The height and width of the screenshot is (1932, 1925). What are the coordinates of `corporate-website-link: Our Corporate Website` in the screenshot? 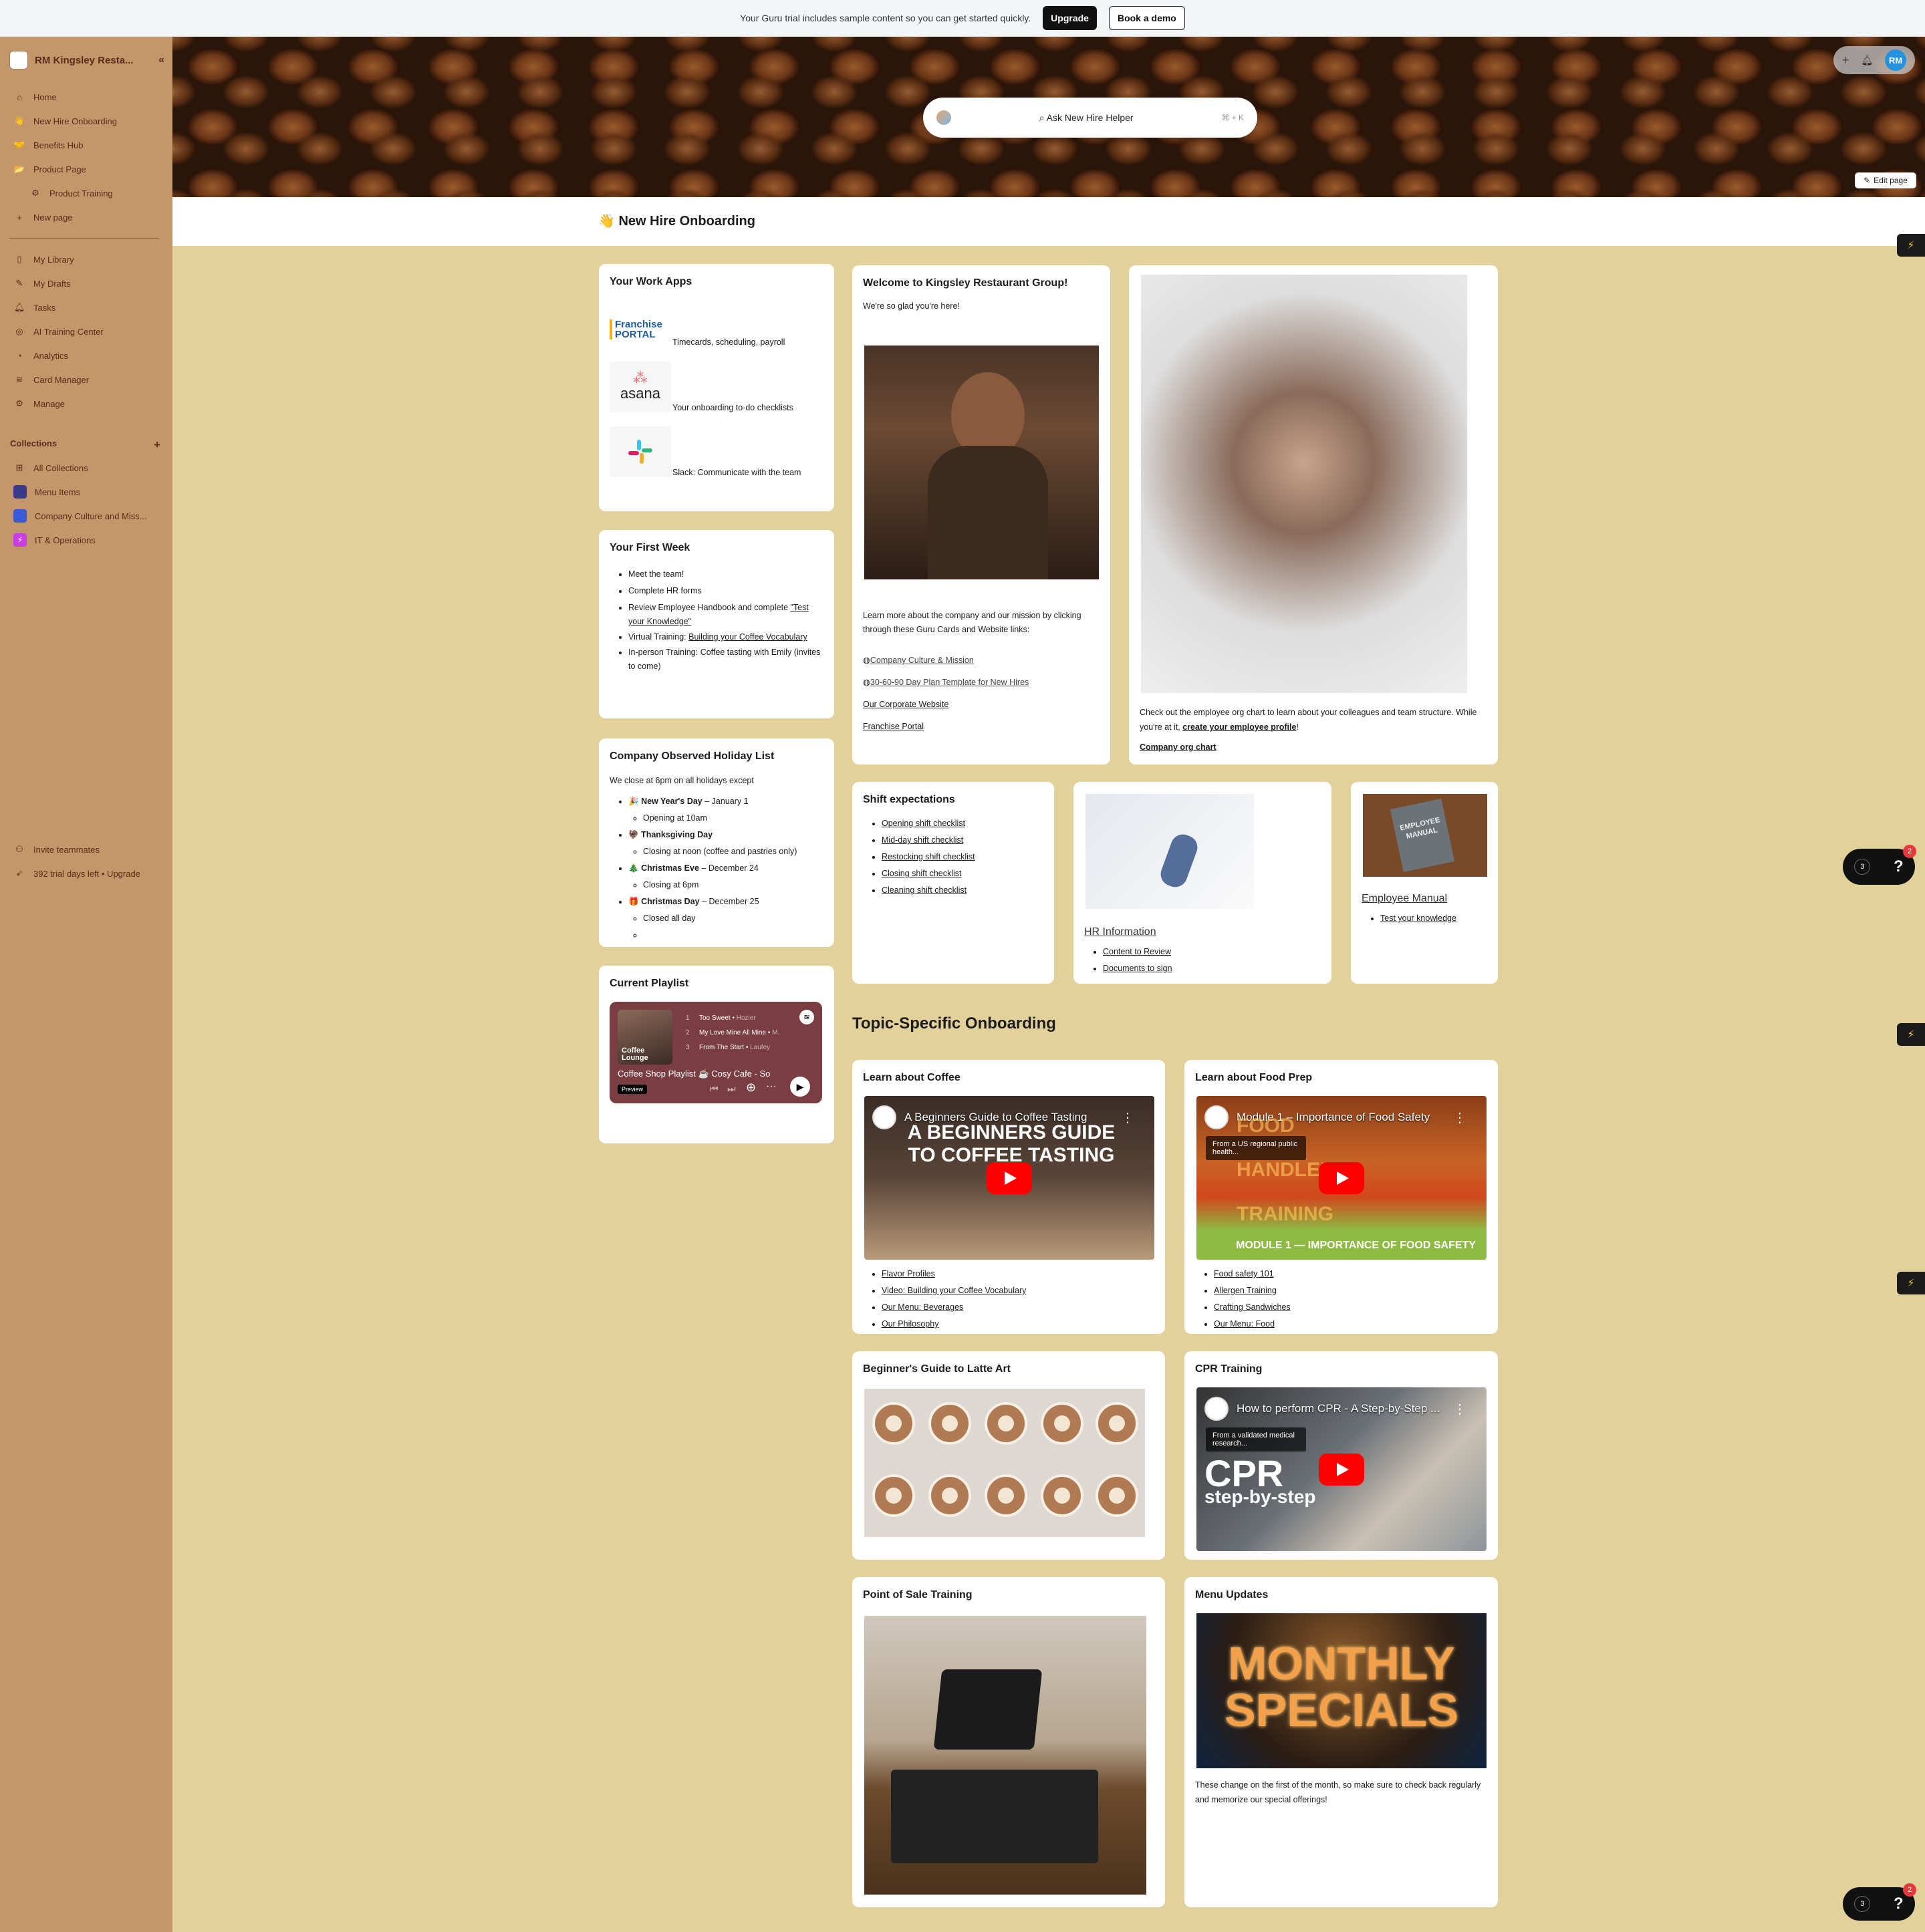 It's located at (905, 704).